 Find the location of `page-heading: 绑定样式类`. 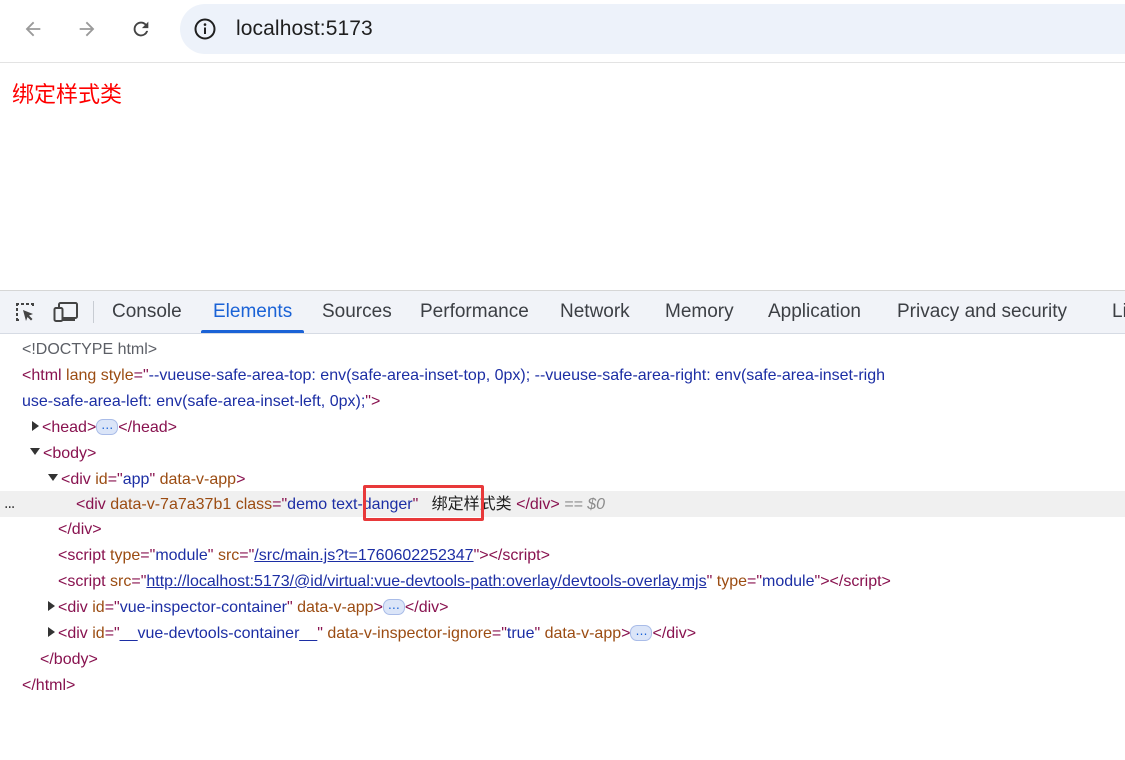

page-heading: 绑定样式类 is located at coordinates (67, 95).